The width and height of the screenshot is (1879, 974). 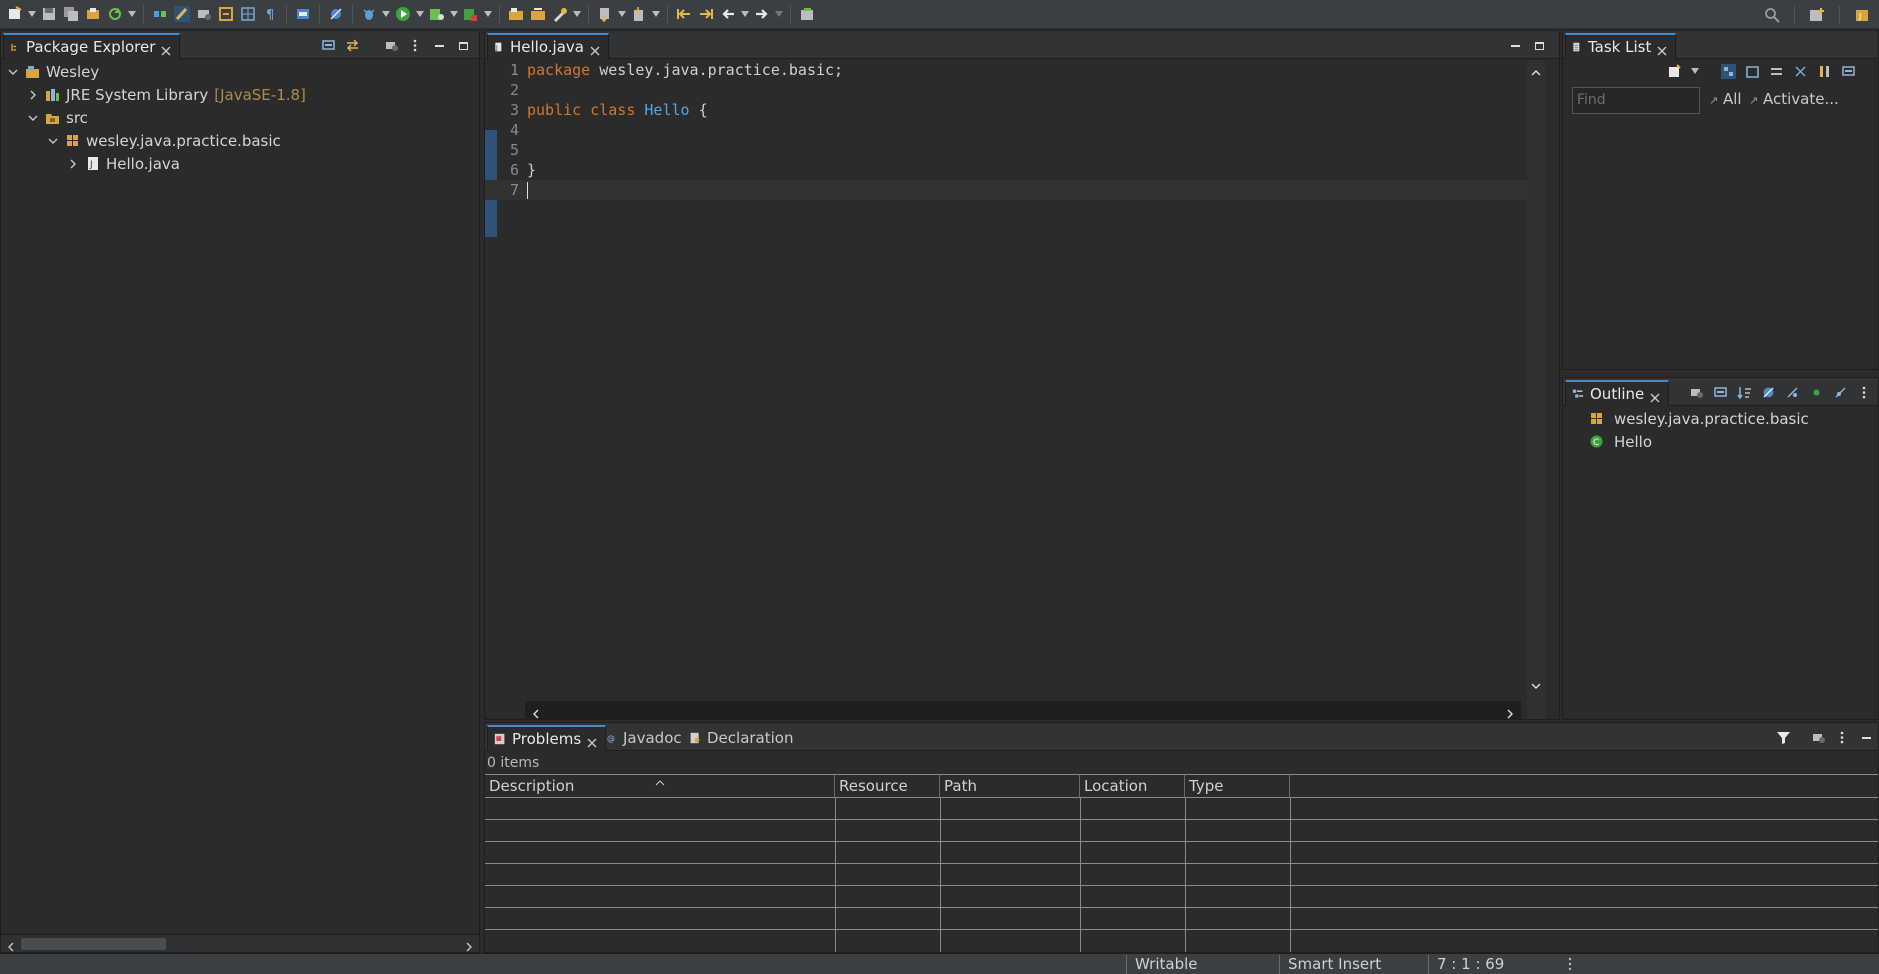 I want to click on code-line: 2, so click(x=1006, y=90).